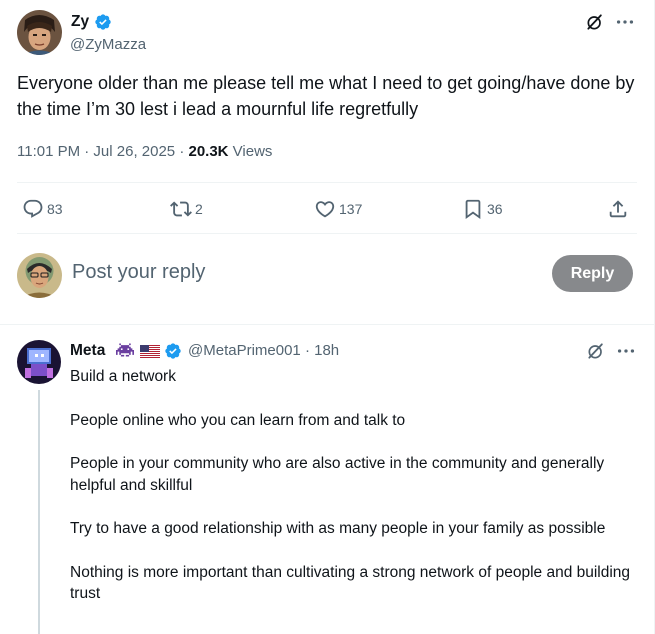 The height and width of the screenshot is (634, 655). Describe the element at coordinates (482, 209) in the screenshot. I see `bookmark-action: 36` at that location.